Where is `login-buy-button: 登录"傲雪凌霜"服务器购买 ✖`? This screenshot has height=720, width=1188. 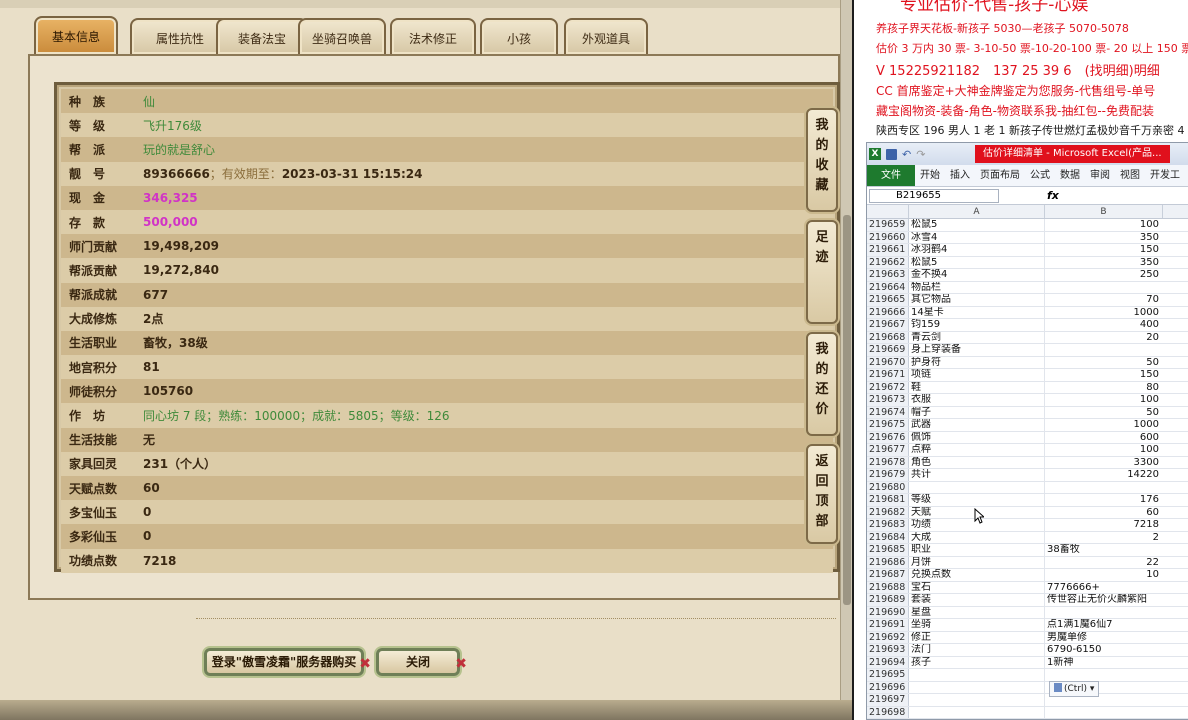
login-buy-button: 登录"傲雪凌霜"服务器购买 ✖ is located at coordinates (287, 662).